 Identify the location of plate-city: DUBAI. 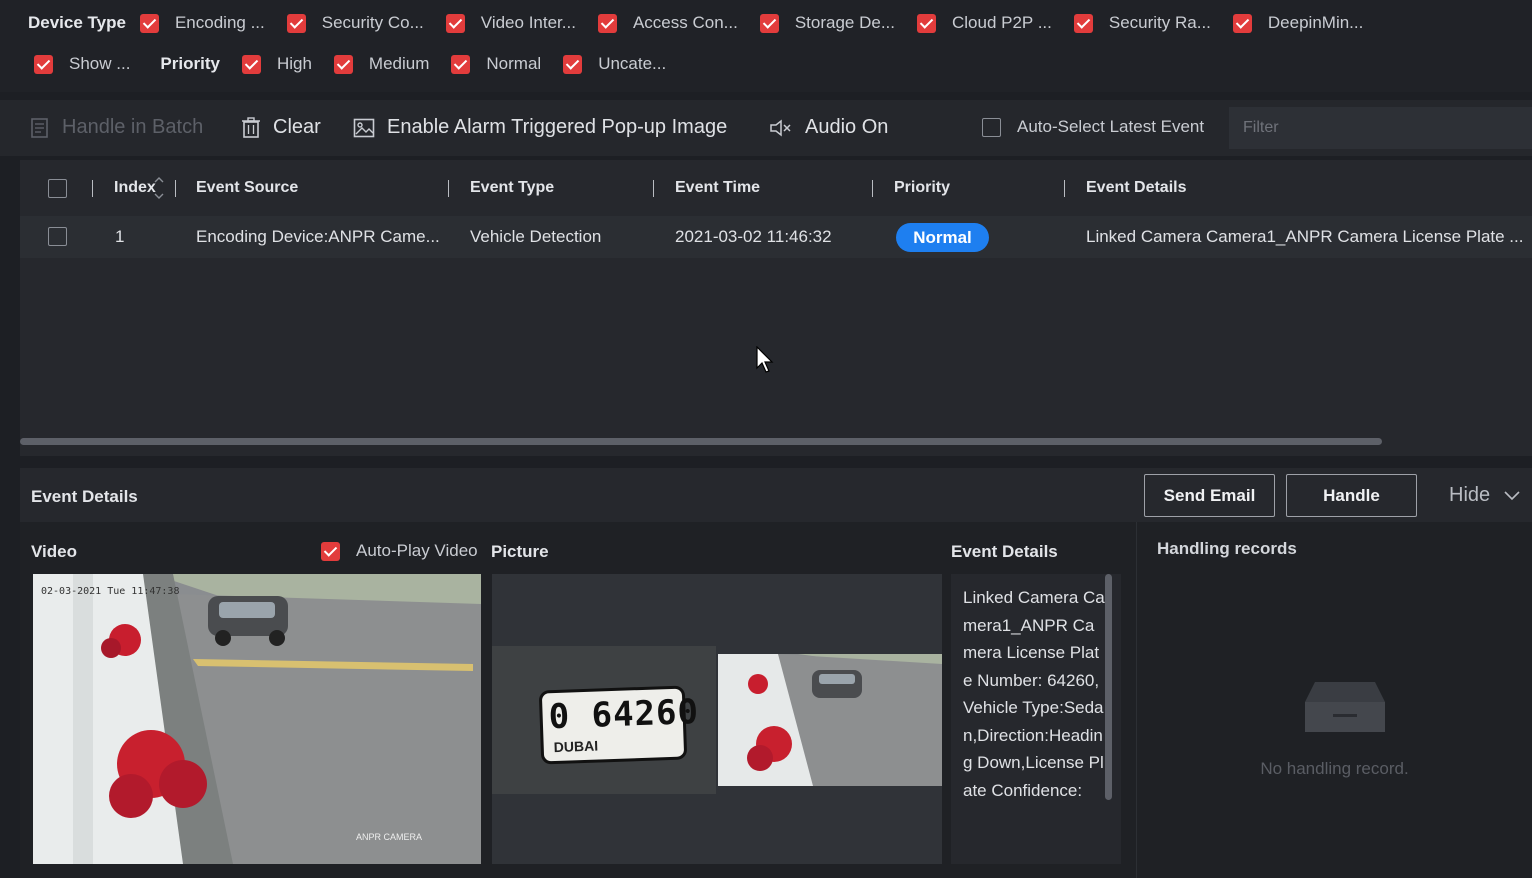
(576, 746).